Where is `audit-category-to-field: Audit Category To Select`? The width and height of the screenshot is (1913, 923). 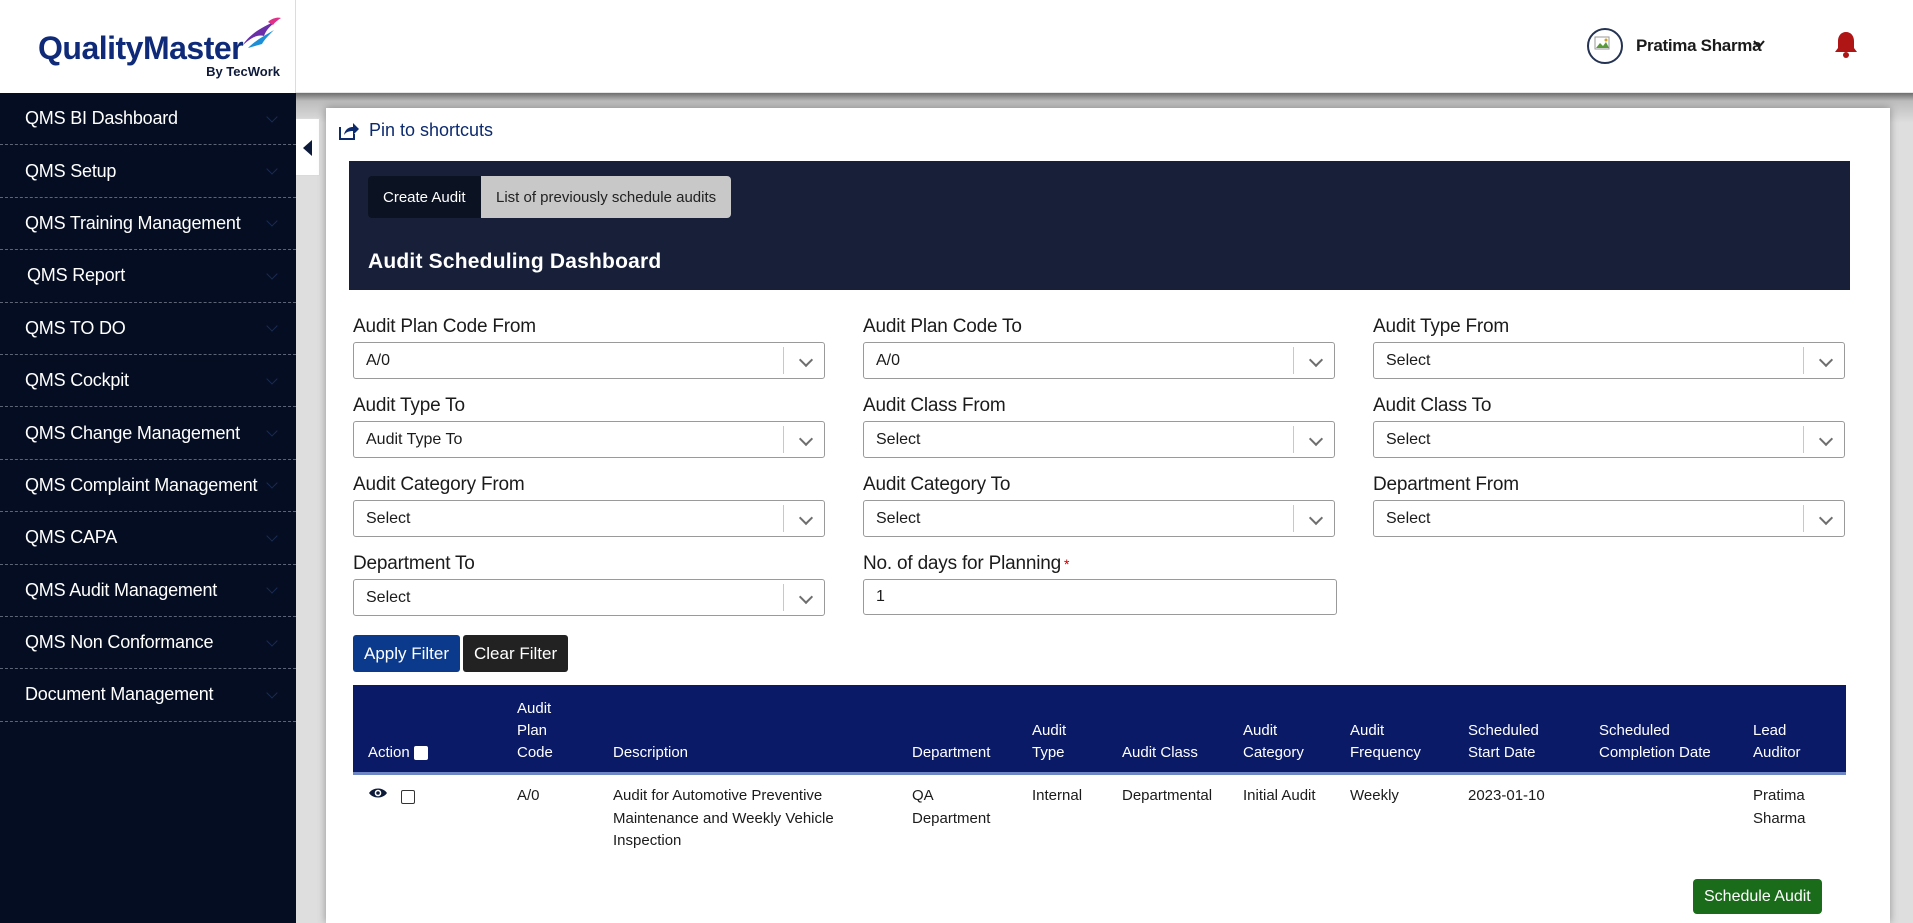
audit-category-to-field: Audit Category To Select is located at coordinates (1099, 505).